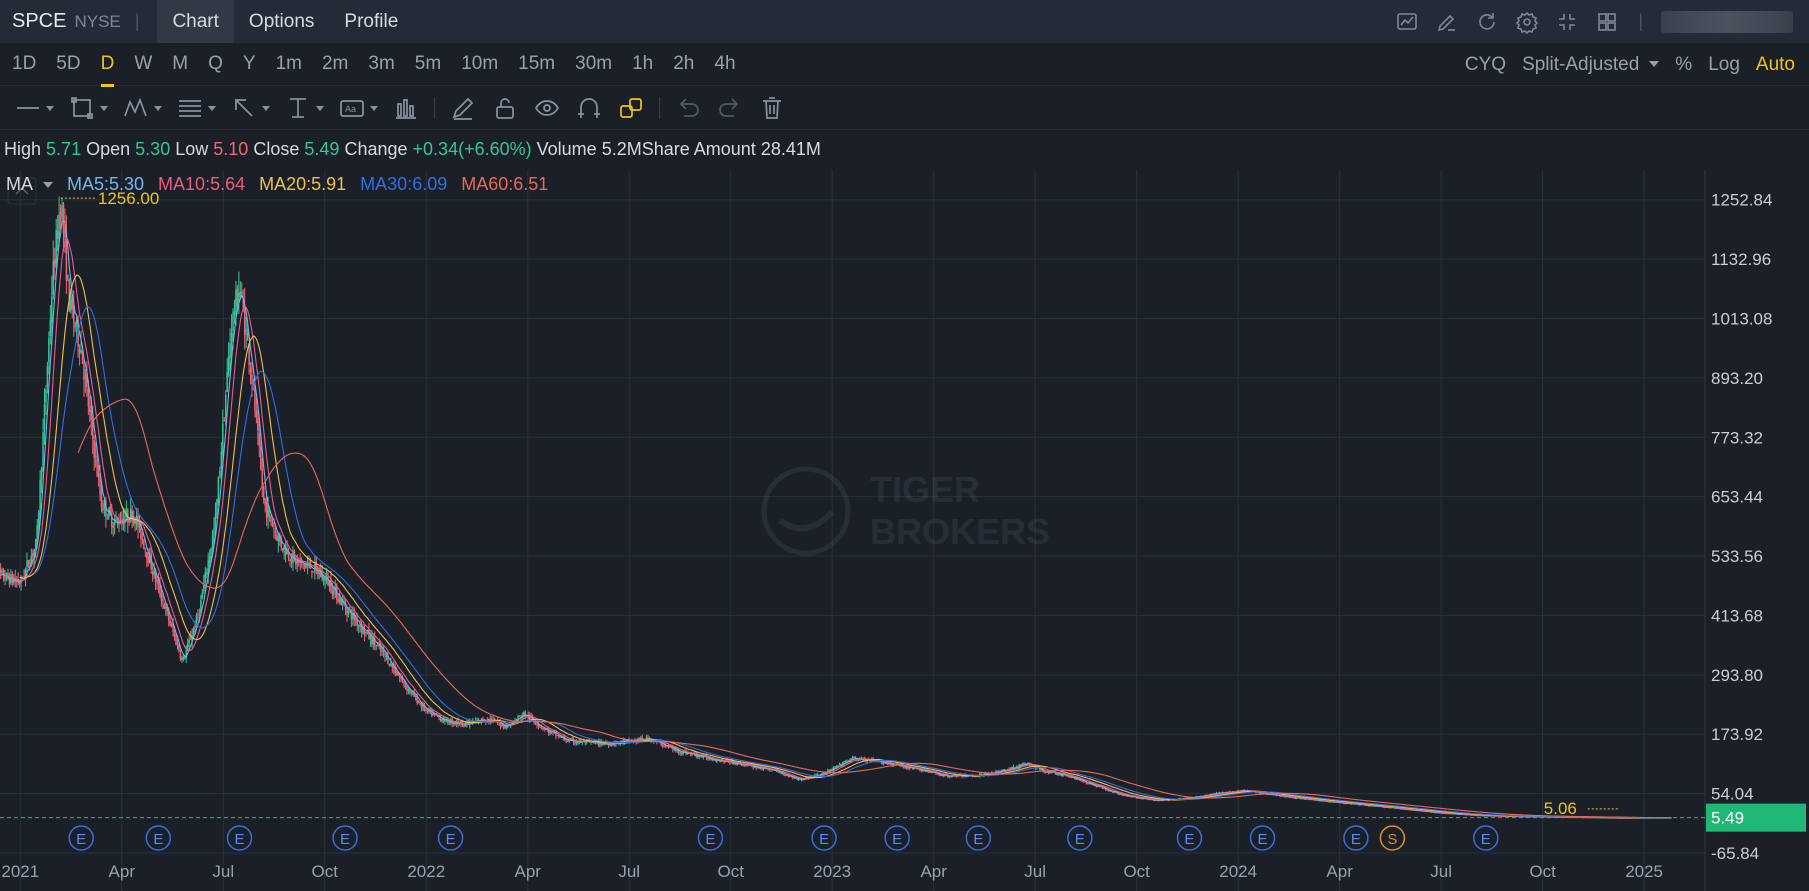 The image size is (1809, 891). What do you see at coordinates (249, 64) in the screenshot?
I see `tf-Y: Y` at bounding box center [249, 64].